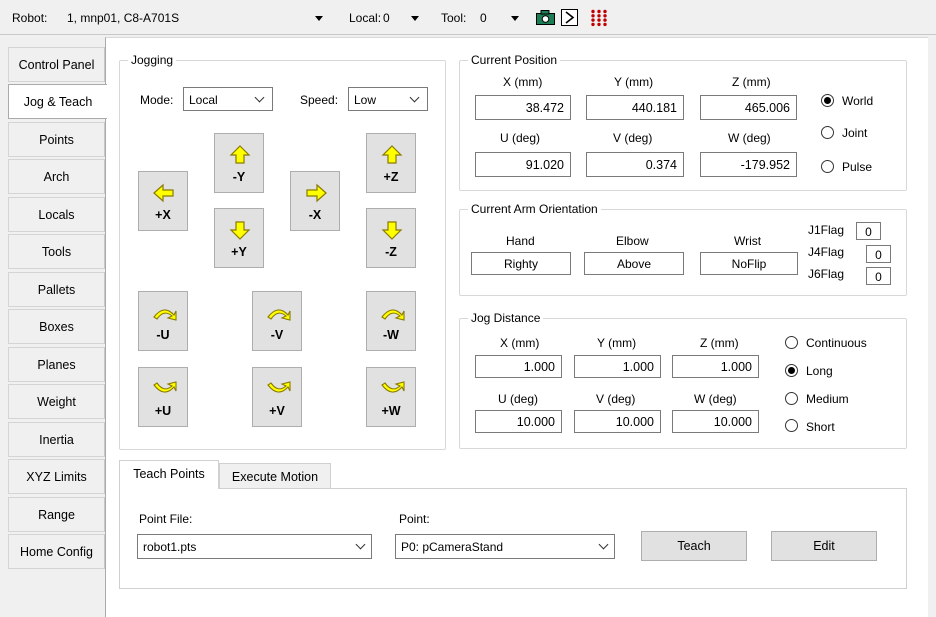 This screenshot has width=936, height=617. I want to click on camera-icon, so click(545, 17).